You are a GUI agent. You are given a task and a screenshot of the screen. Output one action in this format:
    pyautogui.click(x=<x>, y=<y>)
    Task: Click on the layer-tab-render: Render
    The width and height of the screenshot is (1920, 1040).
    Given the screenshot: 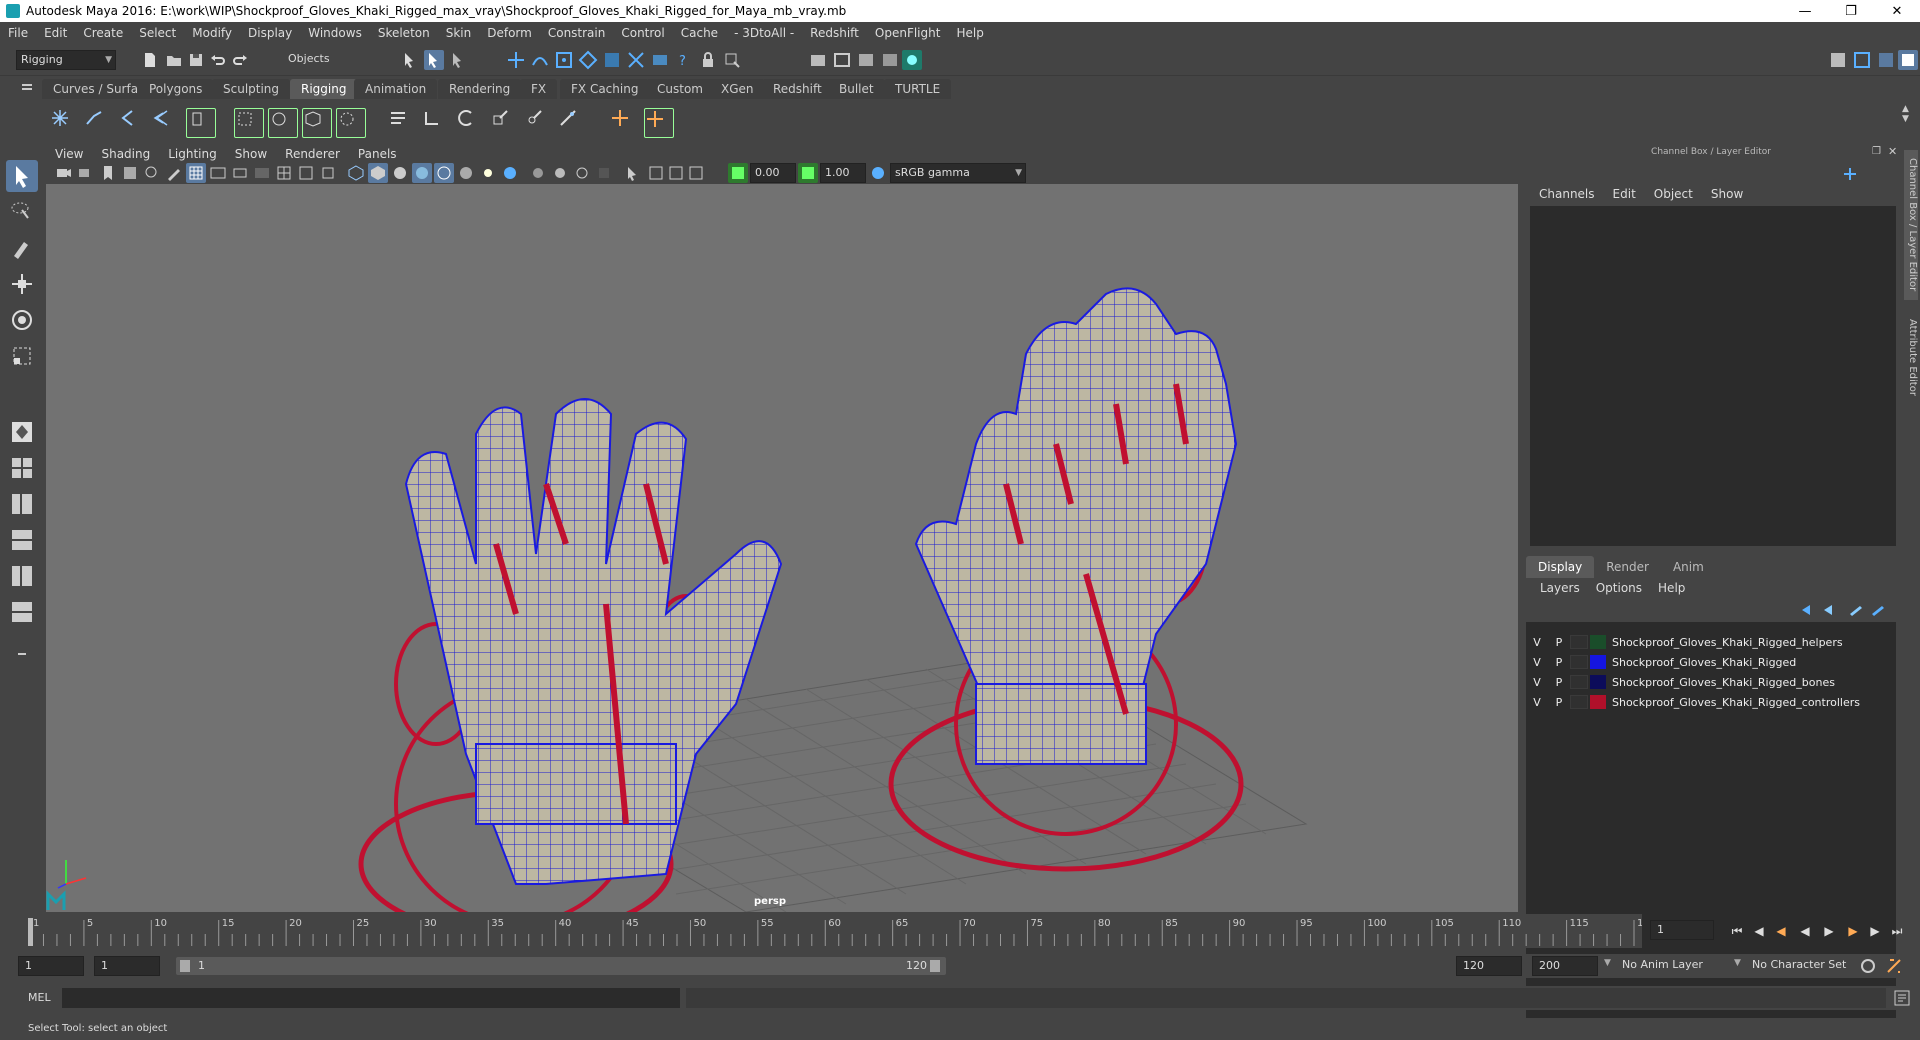 What is the action you would take?
    pyautogui.click(x=1627, y=567)
    